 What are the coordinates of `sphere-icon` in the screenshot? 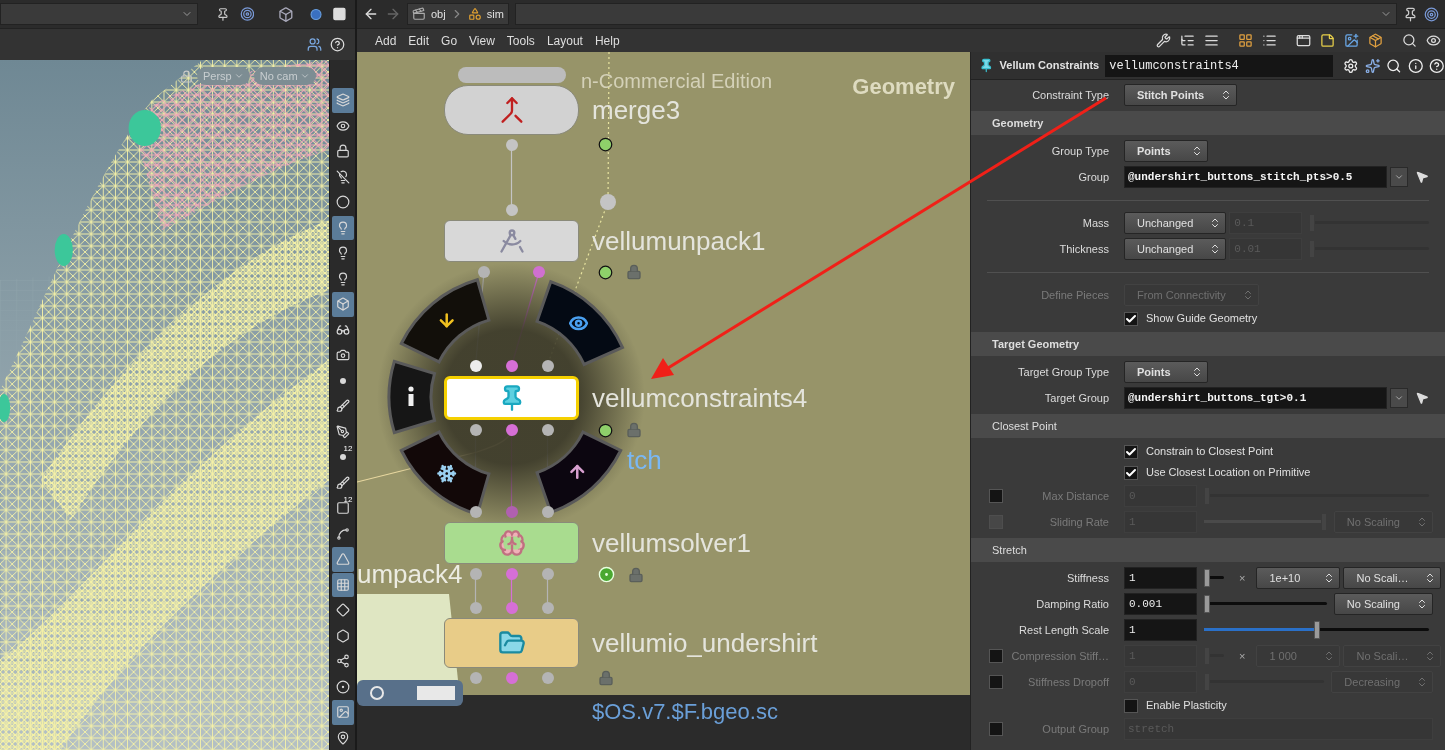 It's located at (316, 14).